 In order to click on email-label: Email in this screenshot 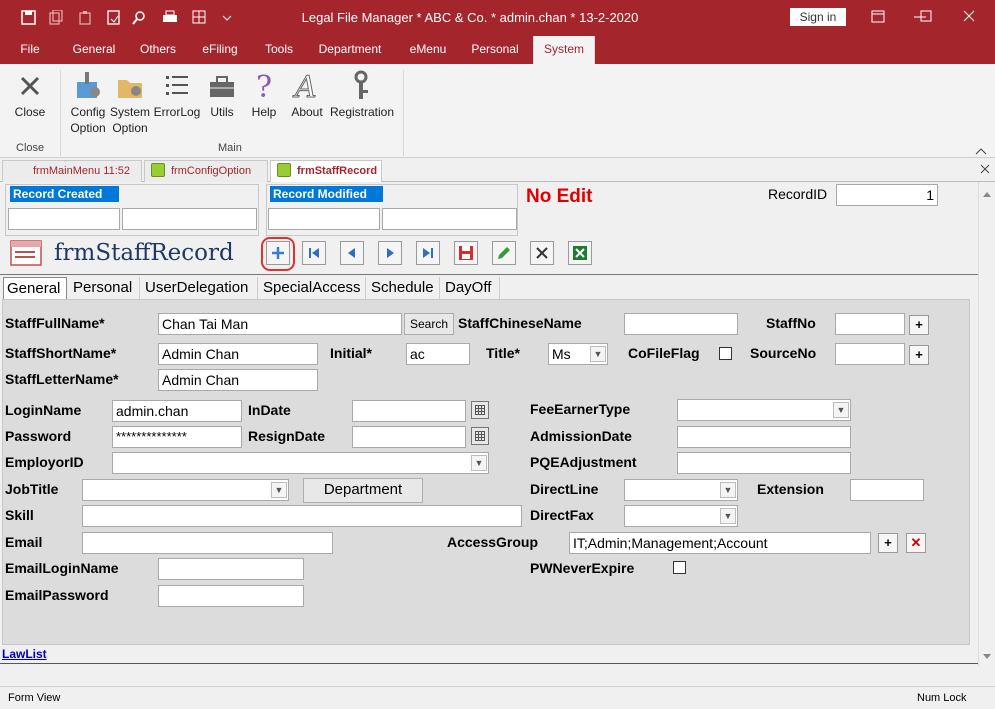, I will do `click(24, 542)`.